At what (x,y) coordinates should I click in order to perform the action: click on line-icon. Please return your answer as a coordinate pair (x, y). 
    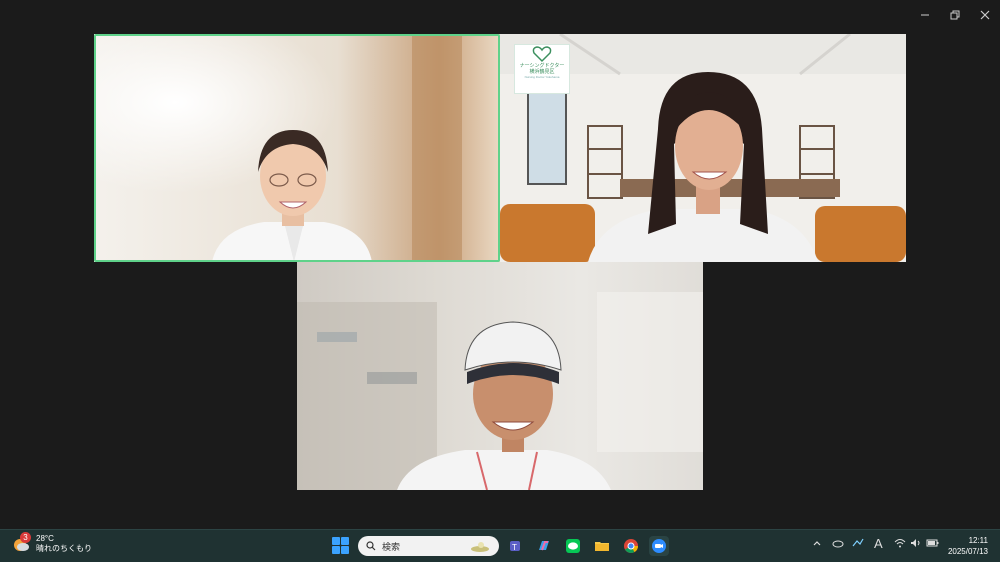
    Looking at the image, I should click on (573, 546).